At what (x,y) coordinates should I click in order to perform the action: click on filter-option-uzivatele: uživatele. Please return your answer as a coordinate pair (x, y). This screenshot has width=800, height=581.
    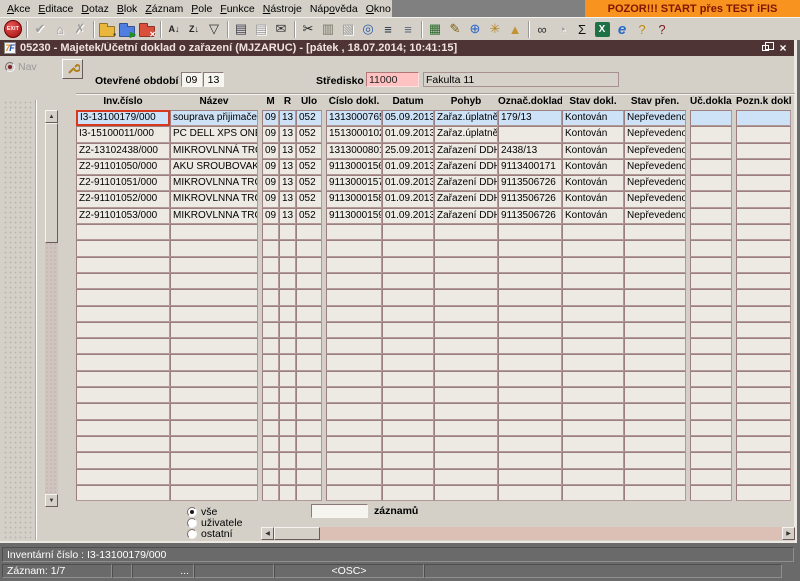
    Looking at the image, I should click on (214, 523).